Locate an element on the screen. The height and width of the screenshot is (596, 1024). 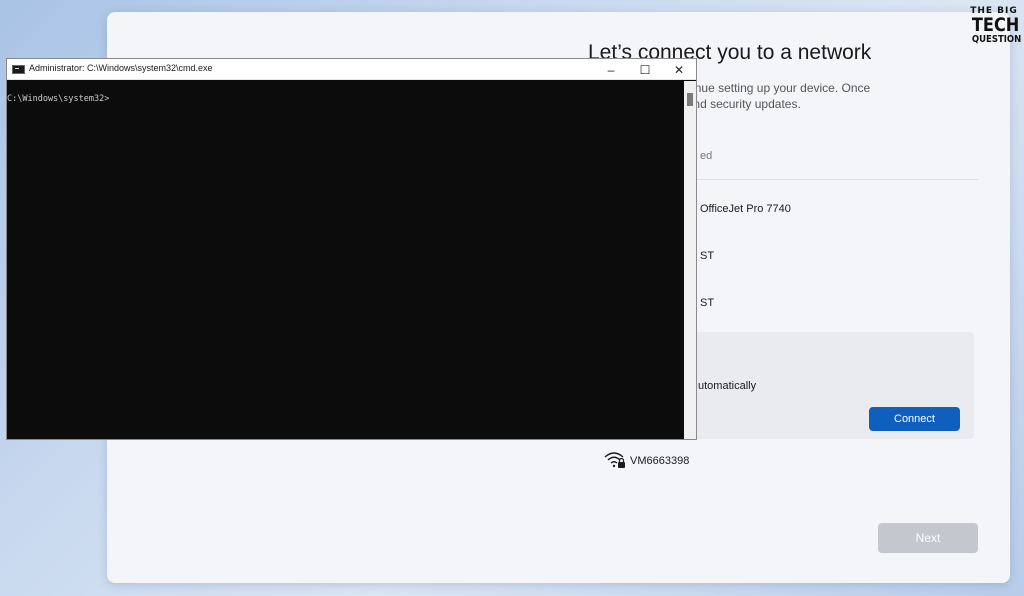
connect-button: Connect is located at coordinates (914, 419).